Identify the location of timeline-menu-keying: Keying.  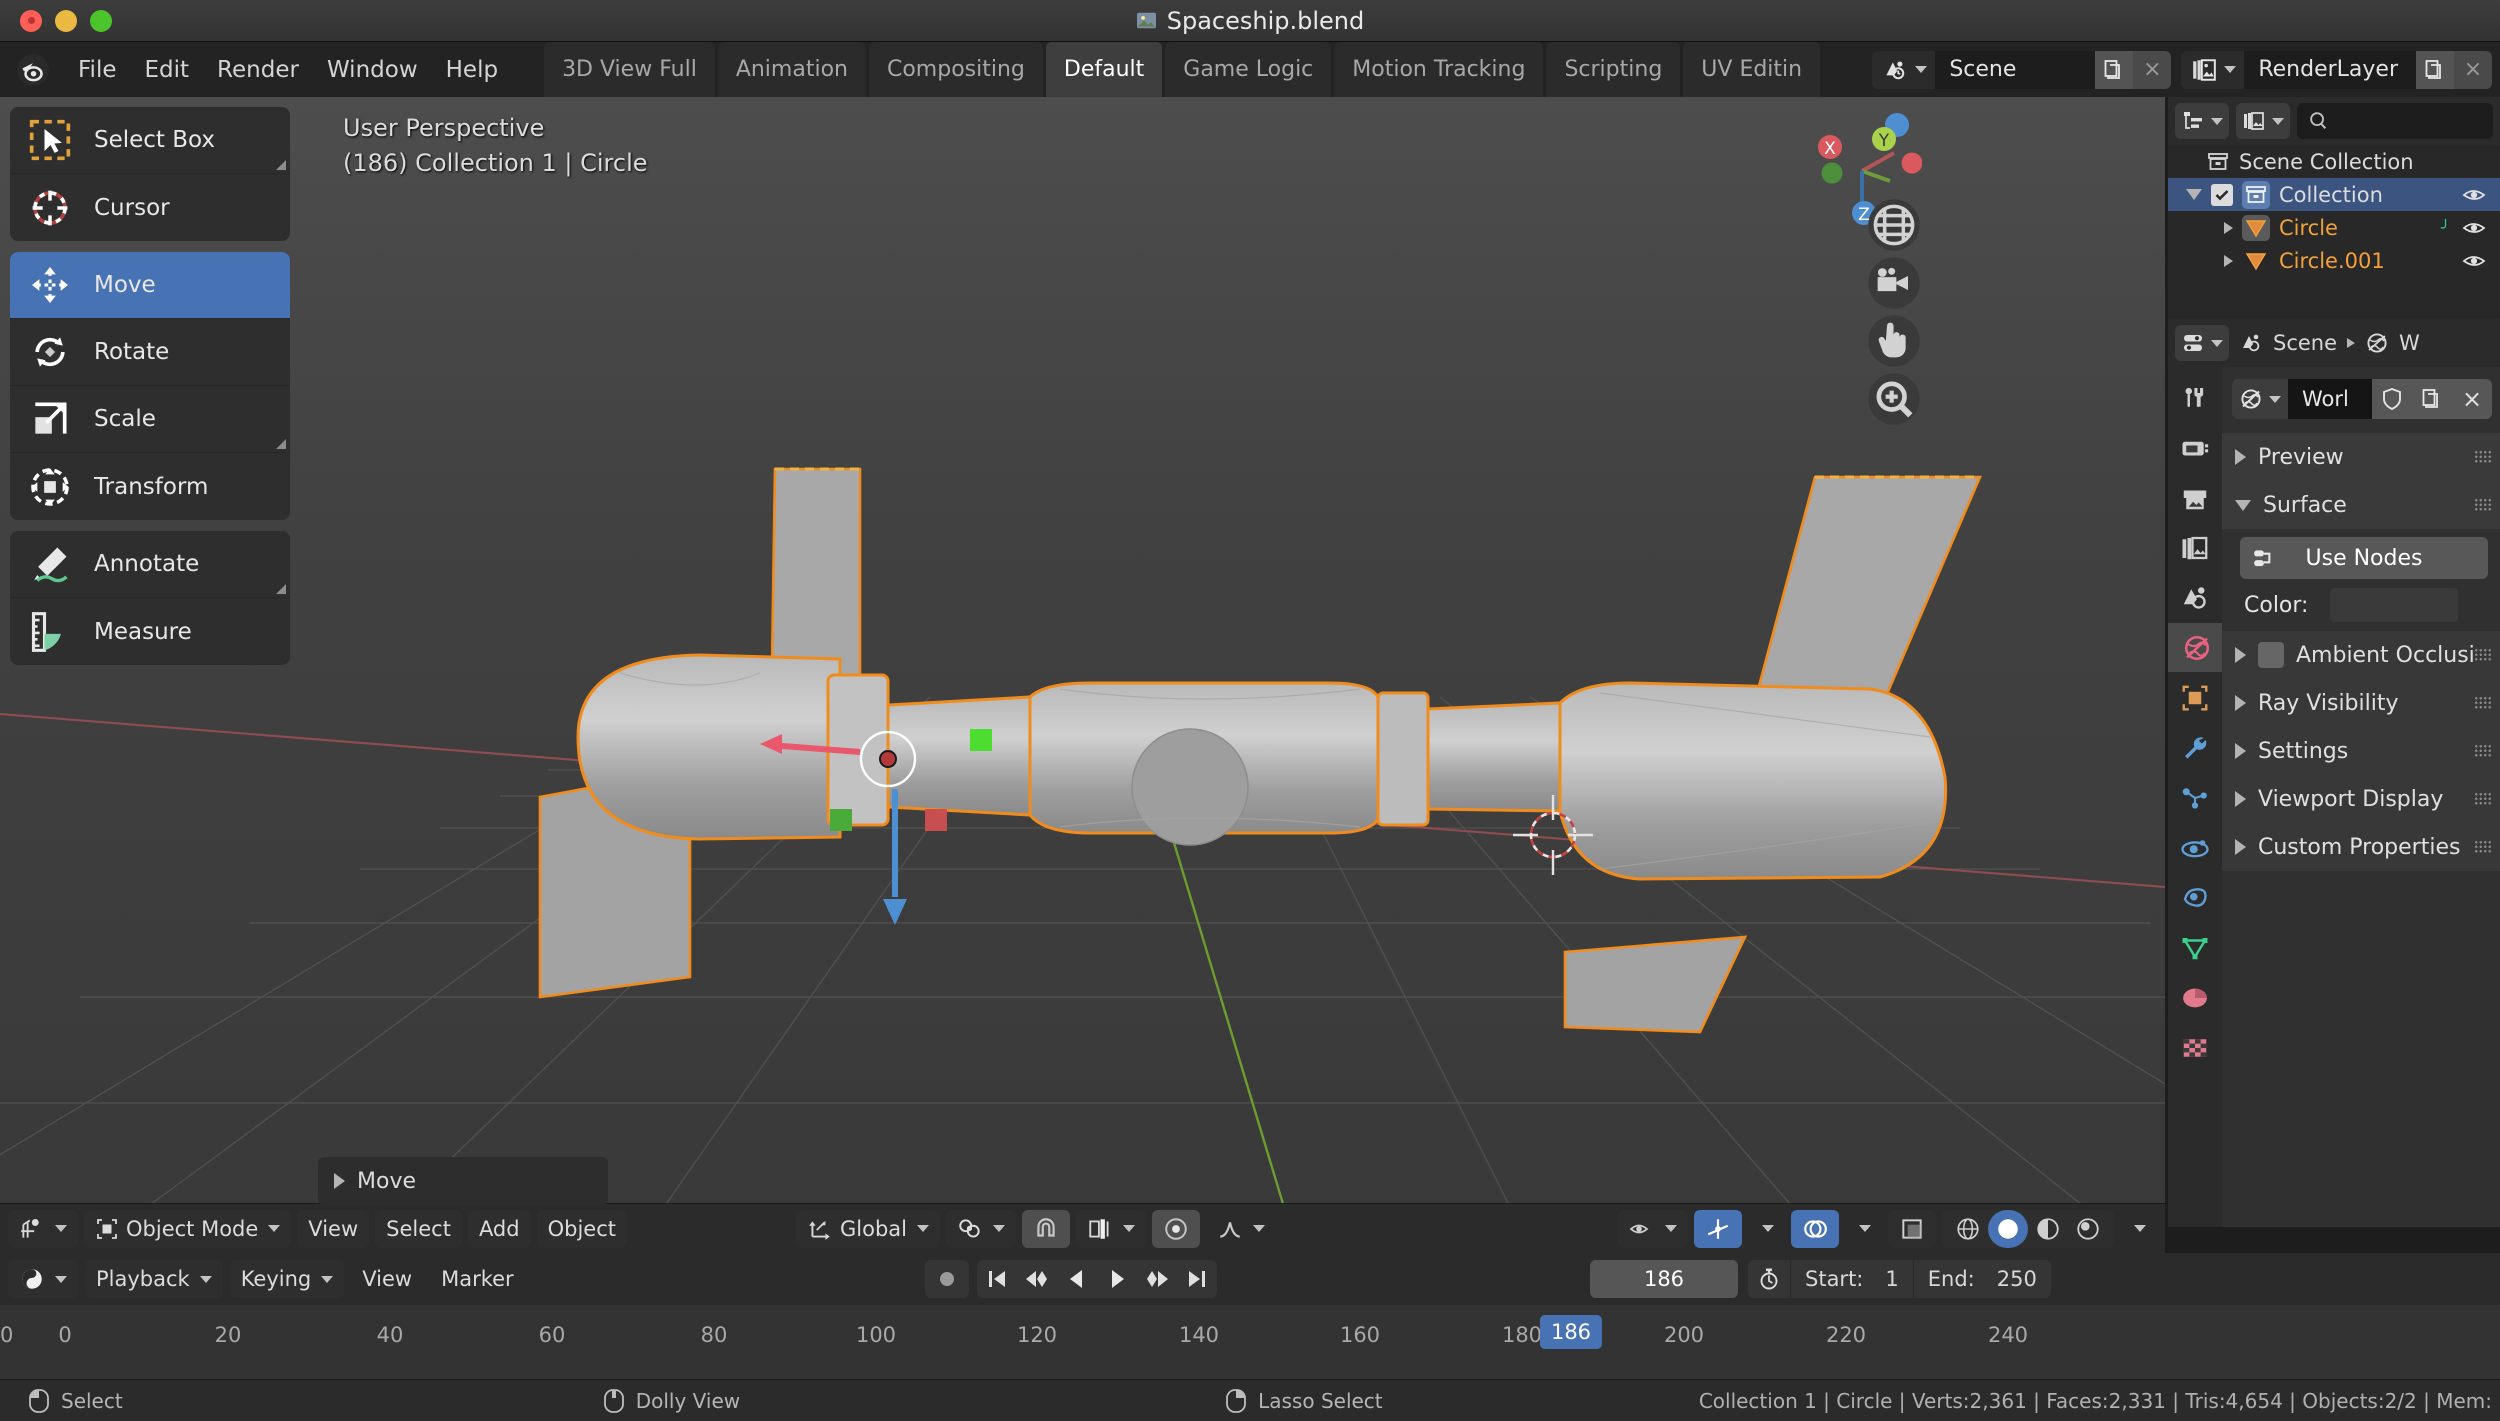
(287, 1279).